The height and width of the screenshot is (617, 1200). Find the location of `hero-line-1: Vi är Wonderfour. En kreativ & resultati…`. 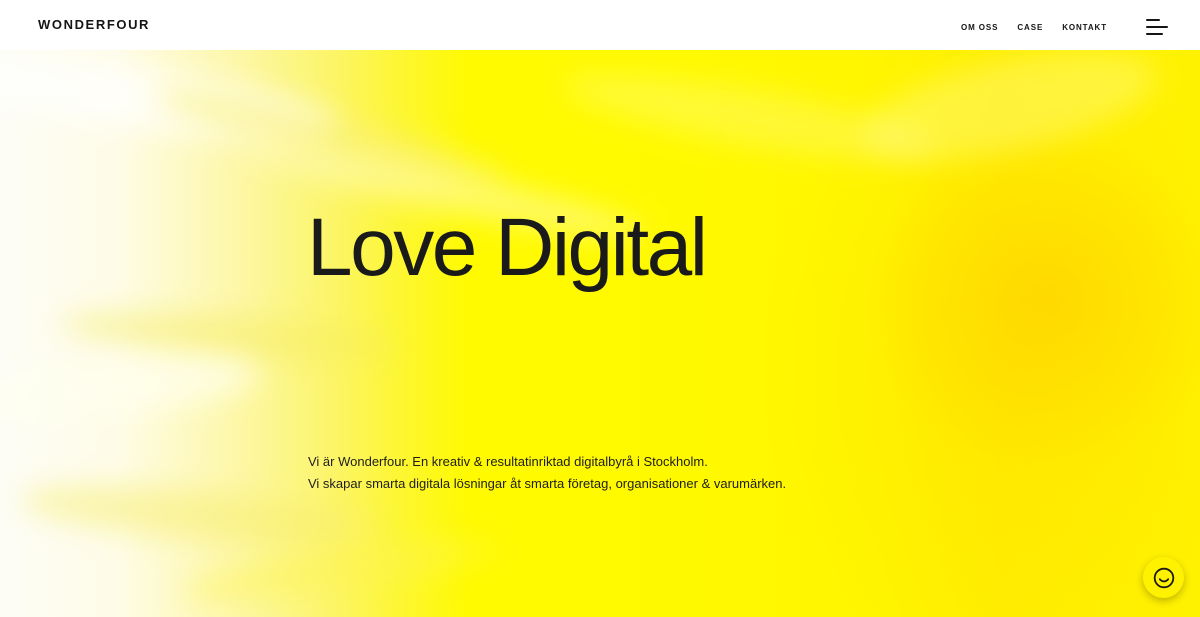

hero-line-1: Vi är Wonderfour. En kreativ & resultati… is located at coordinates (508, 461).